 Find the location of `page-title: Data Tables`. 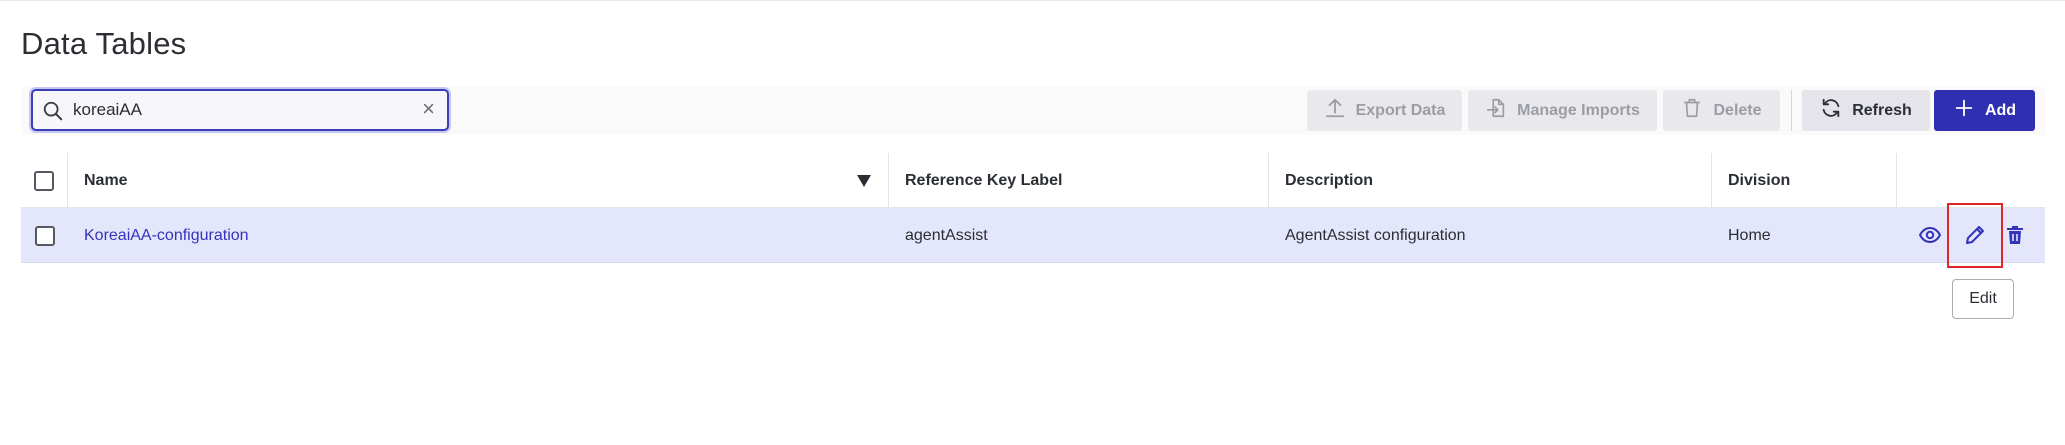

page-title: Data Tables is located at coordinates (104, 43).